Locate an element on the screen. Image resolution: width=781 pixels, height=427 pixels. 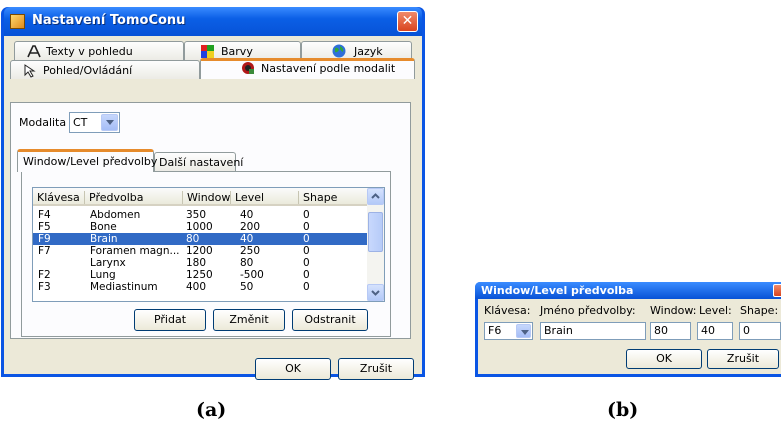
level-label: Level: is located at coordinates (715, 310).